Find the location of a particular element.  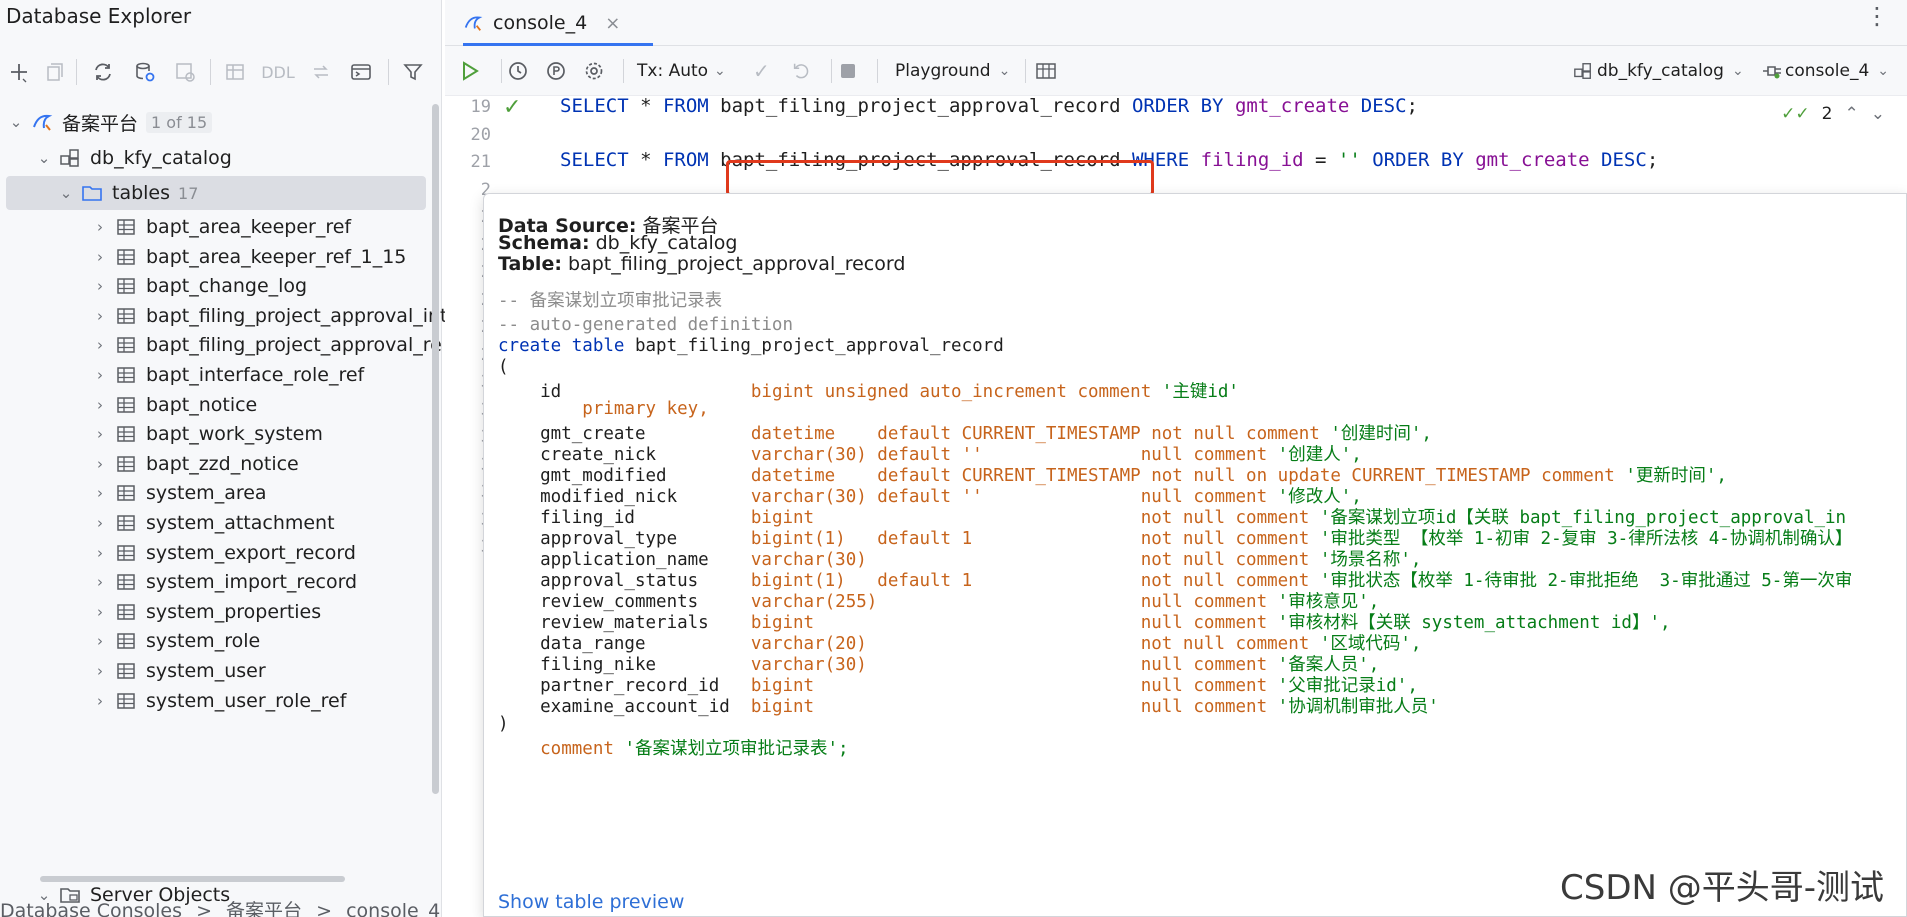

transaction-mode-dropdown: Tx: Auto ⌄ is located at coordinates (681, 71).